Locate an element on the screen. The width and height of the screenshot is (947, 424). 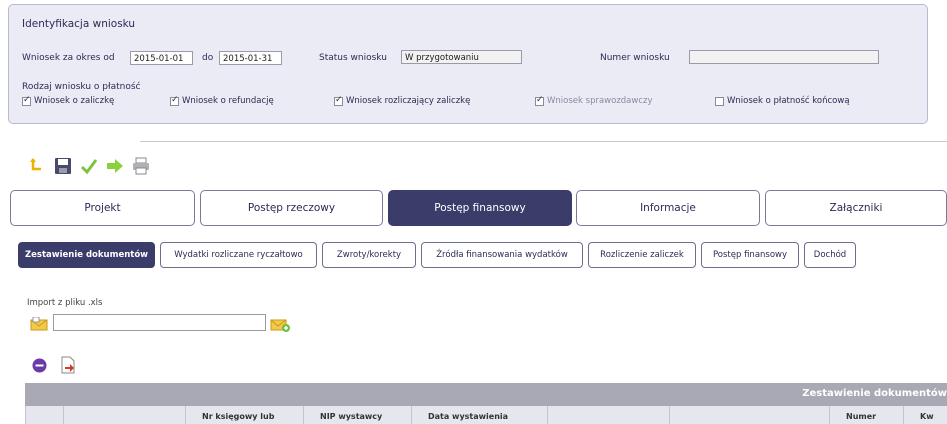
subtab-label: Postęp finansowy is located at coordinates (750, 255).